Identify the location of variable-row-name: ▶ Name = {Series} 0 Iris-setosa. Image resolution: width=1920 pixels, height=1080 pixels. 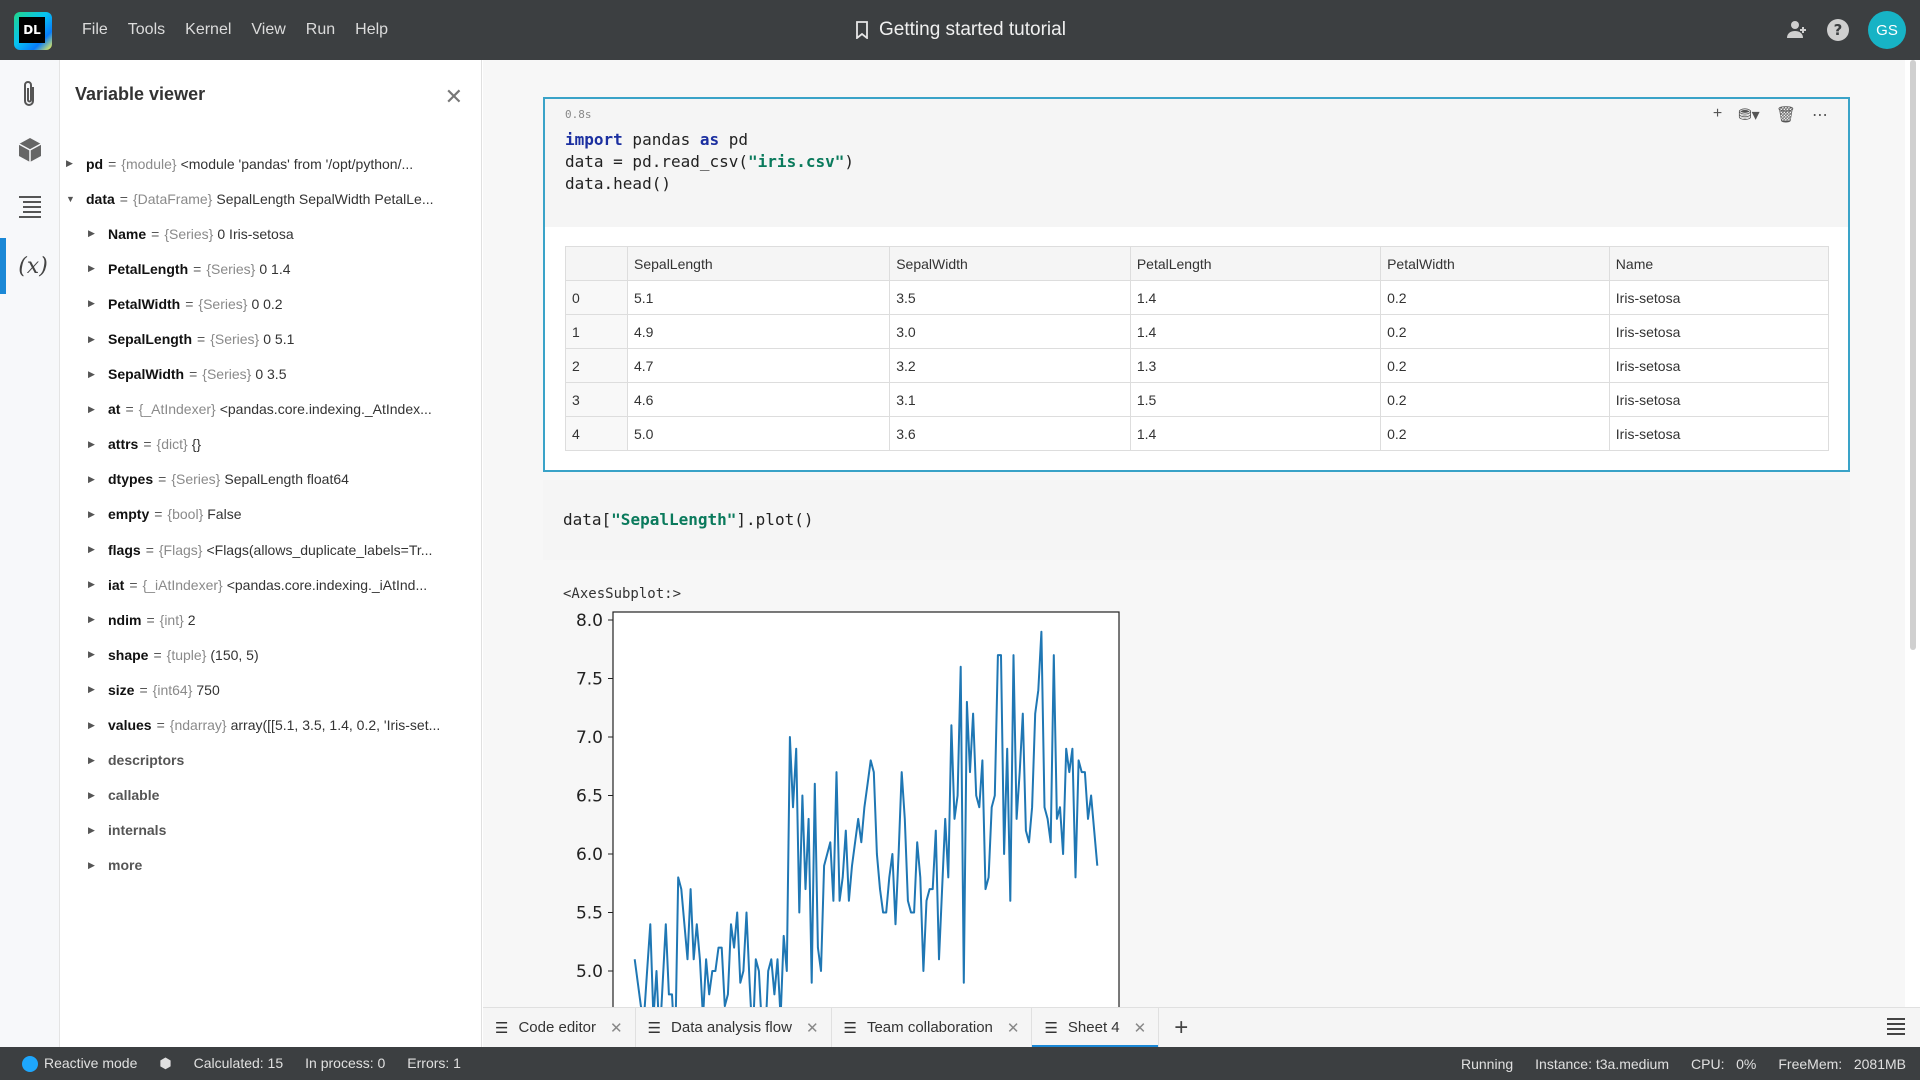
(271, 233).